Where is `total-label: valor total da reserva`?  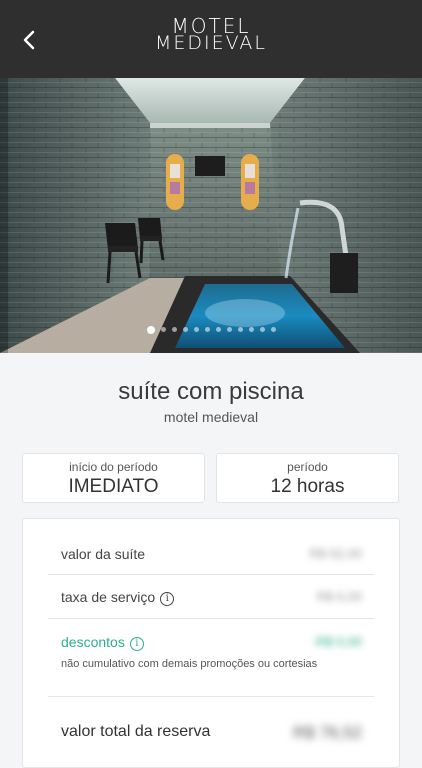 total-label: valor total da reserva is located at coordinates (136, 731).